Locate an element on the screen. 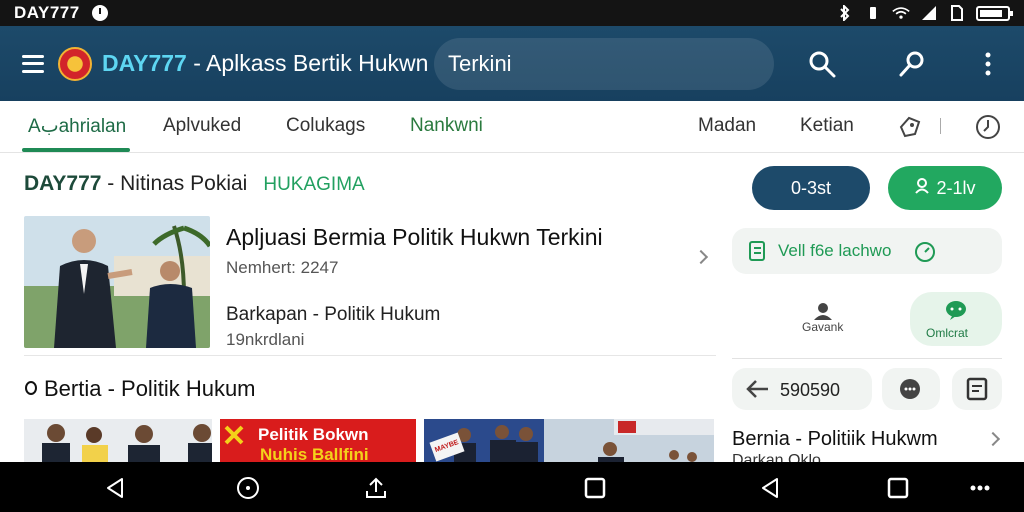 The image size is (1024, 512). app-title-text: - Aplkass Bertik Hukwn is located at coordinates (311, 63).